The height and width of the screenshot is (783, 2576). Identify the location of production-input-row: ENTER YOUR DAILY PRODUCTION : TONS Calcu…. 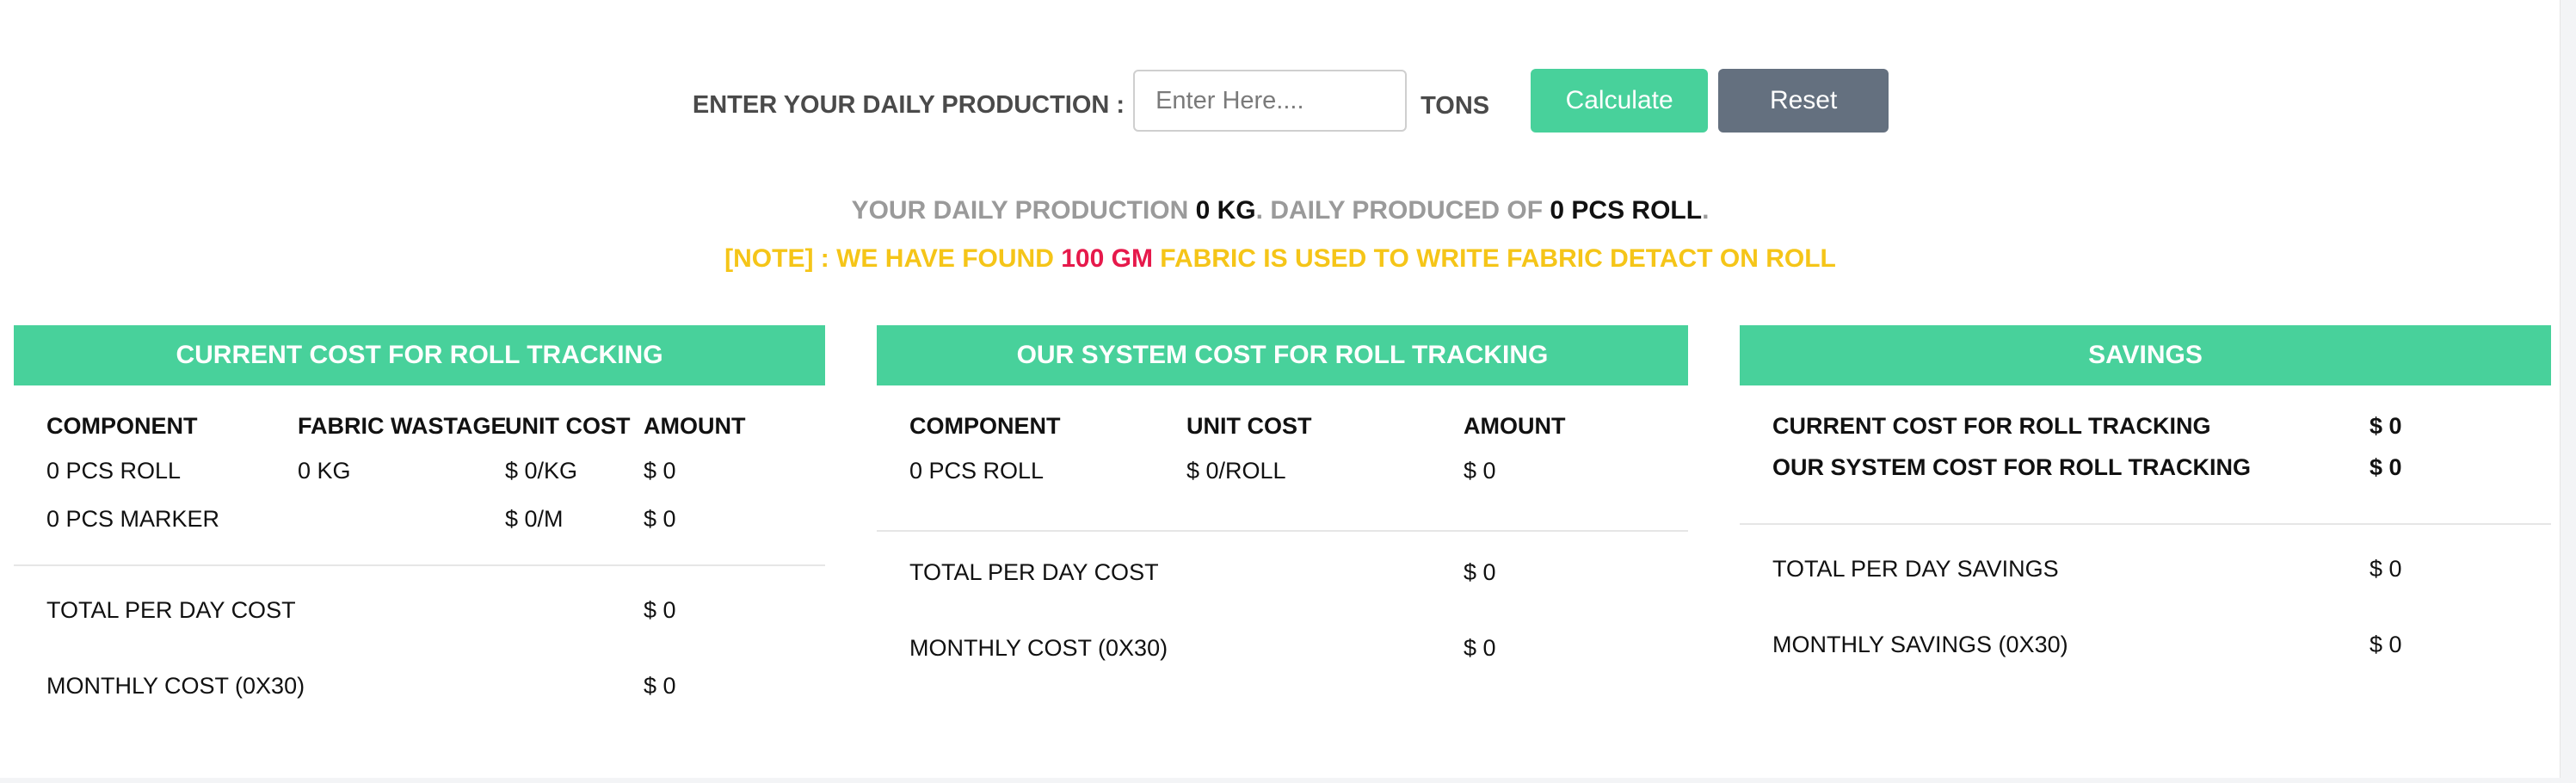
(1280, 101).